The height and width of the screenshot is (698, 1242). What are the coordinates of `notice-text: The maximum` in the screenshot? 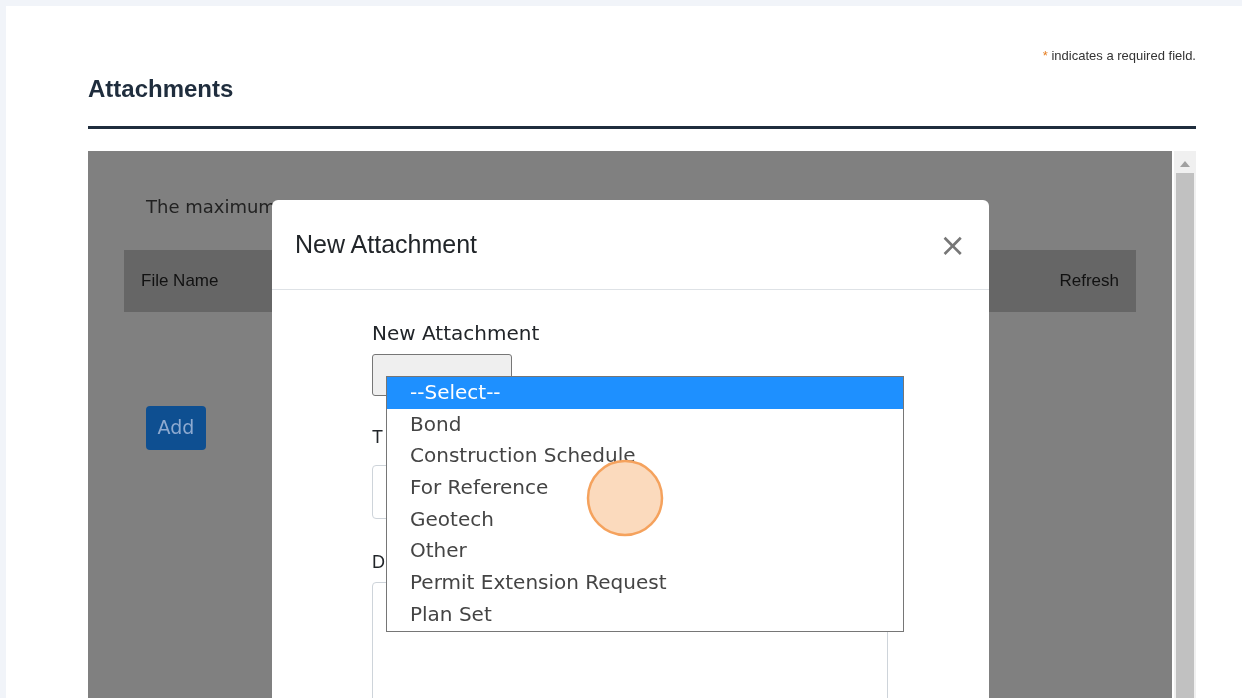 It's located at (211, 206).